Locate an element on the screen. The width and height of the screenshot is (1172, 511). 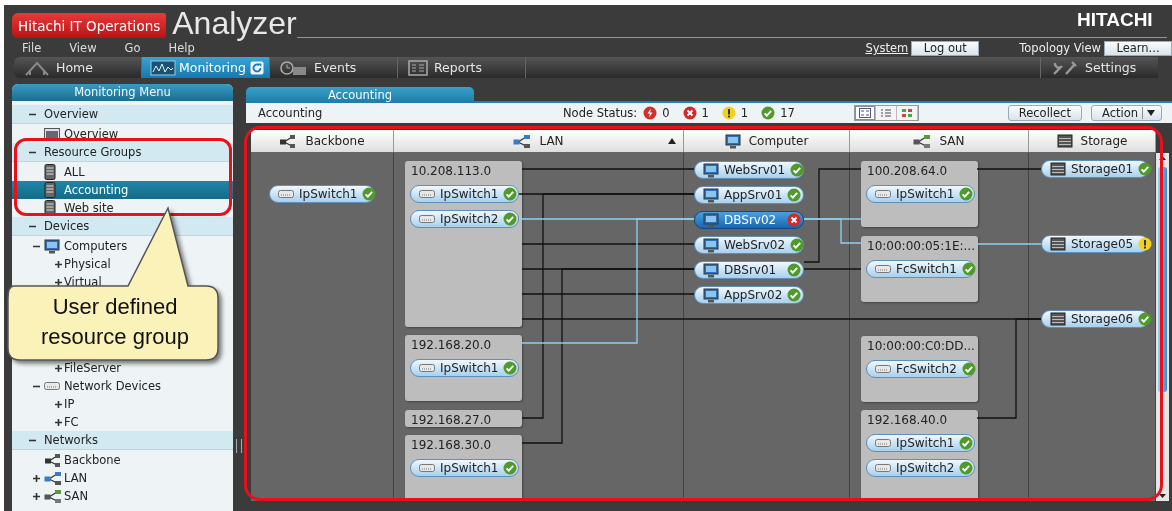
group-label: 10.208.113.0 is located at coordinates (451, 171).